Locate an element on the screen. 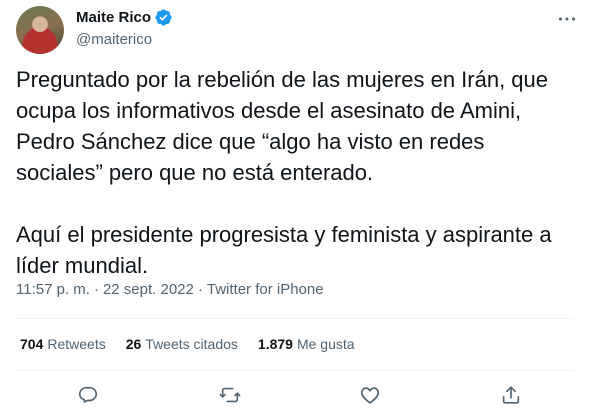 The height and width of the screenshot is (419, 590). retweets-label: Retweets is located at coordinates (76, 344).